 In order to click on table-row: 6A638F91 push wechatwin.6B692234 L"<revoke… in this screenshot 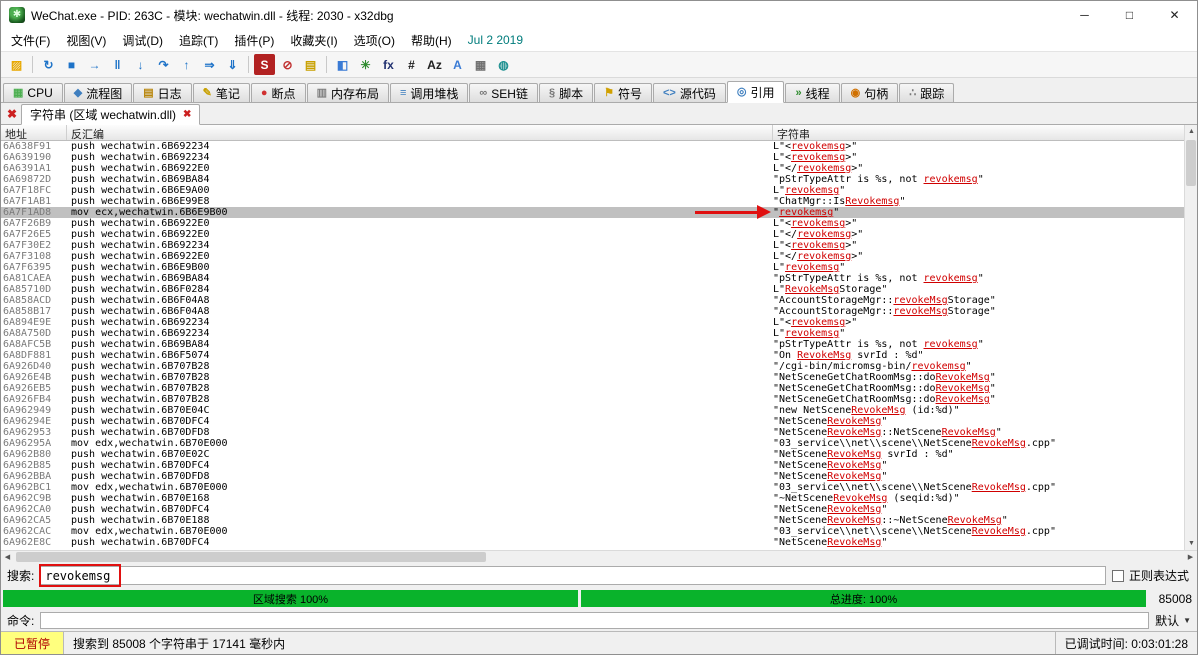, I will do `click(599, 146)`.